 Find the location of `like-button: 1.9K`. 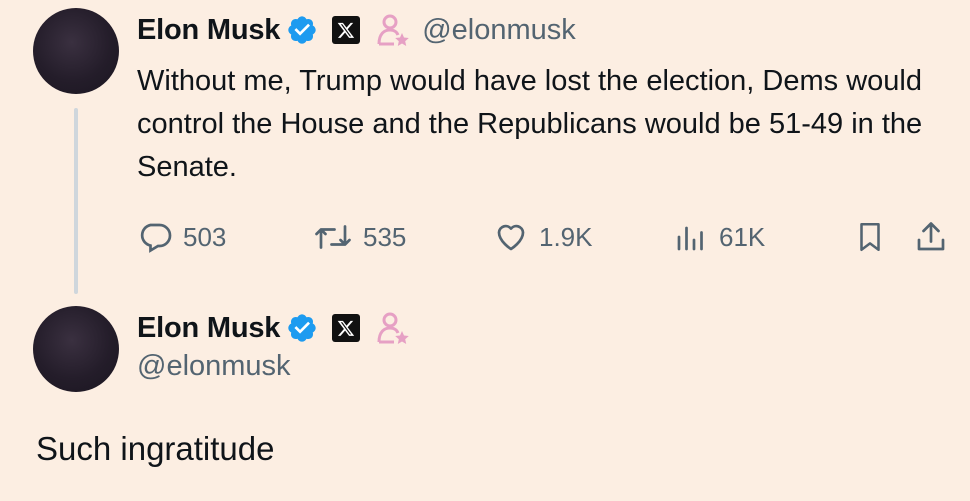

like-button: 1.9K is located at coordinates (543, 237).